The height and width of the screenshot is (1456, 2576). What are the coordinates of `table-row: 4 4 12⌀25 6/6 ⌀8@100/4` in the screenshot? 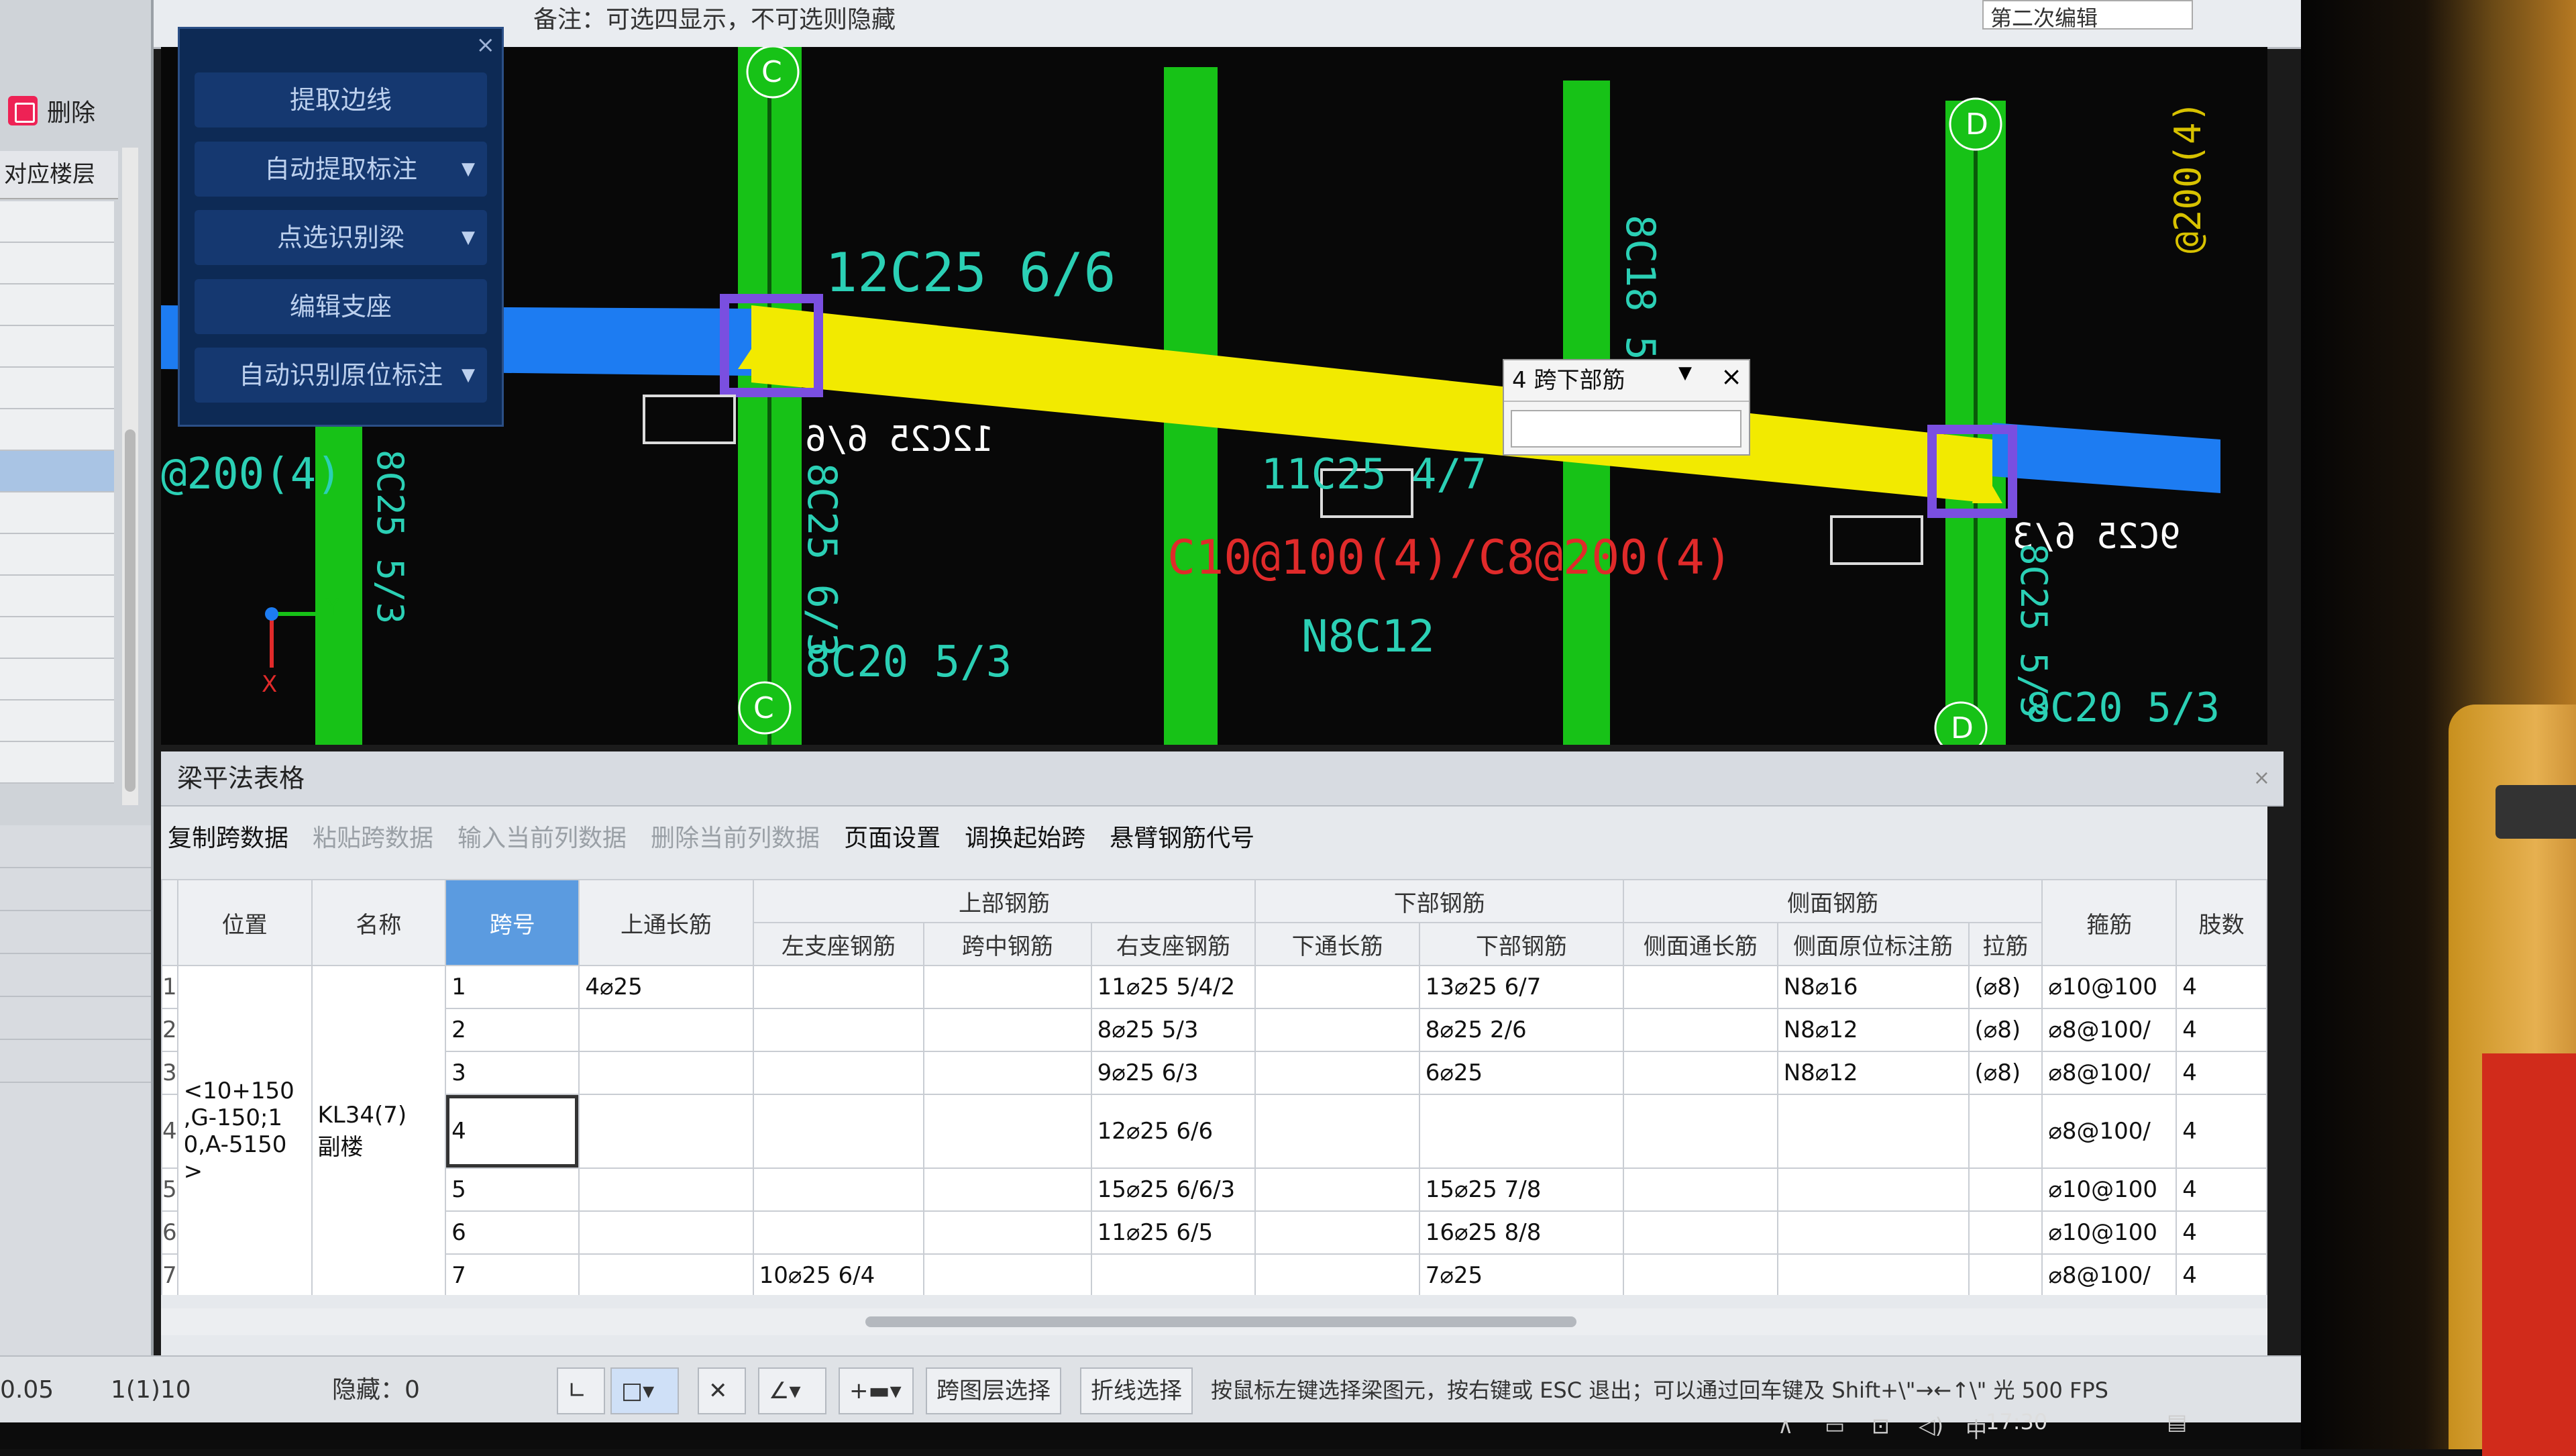 It's located at (1214, 1132).